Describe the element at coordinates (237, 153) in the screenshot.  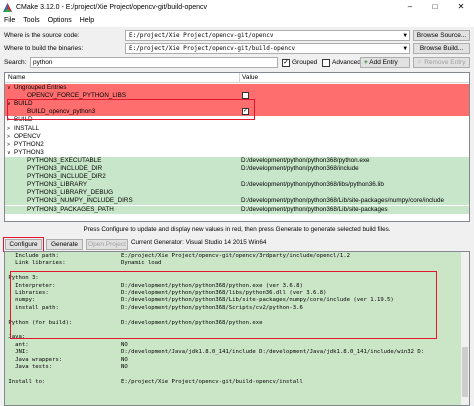
I see `tree-row: ∨ PYTHON3` at that location.